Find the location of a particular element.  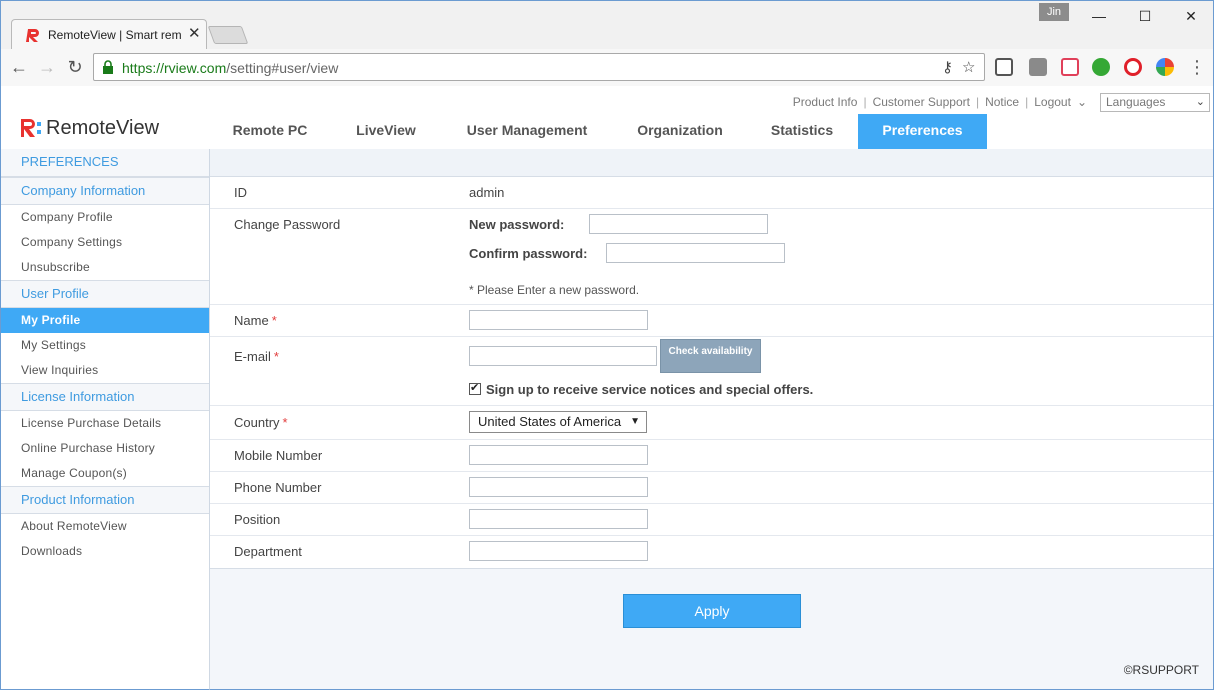

sidebar-item-about-remoteview: About RemoteView is located at coordinates (105, 526).